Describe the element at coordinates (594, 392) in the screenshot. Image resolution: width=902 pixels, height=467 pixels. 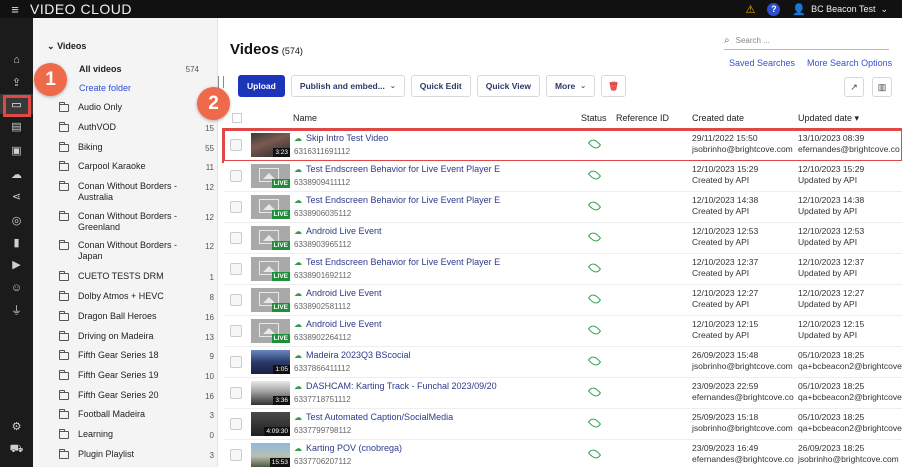
I see `status-active-icon` at that location.